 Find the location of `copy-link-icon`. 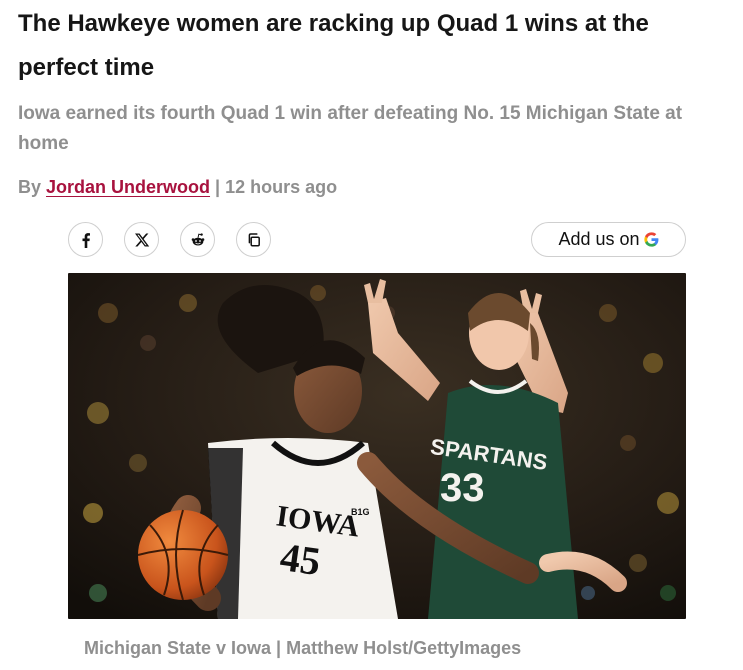

copy-link-icon is located at coordinates (254, 240).